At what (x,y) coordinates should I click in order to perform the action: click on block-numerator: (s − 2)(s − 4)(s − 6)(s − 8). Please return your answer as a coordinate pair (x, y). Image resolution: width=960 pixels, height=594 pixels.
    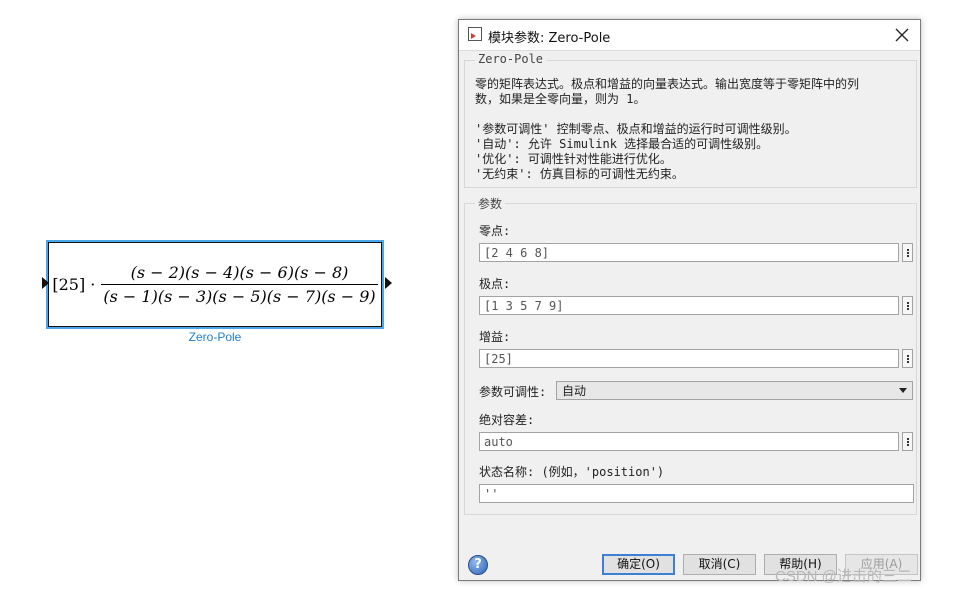
    Looking at the image, I should click on (239, 272).